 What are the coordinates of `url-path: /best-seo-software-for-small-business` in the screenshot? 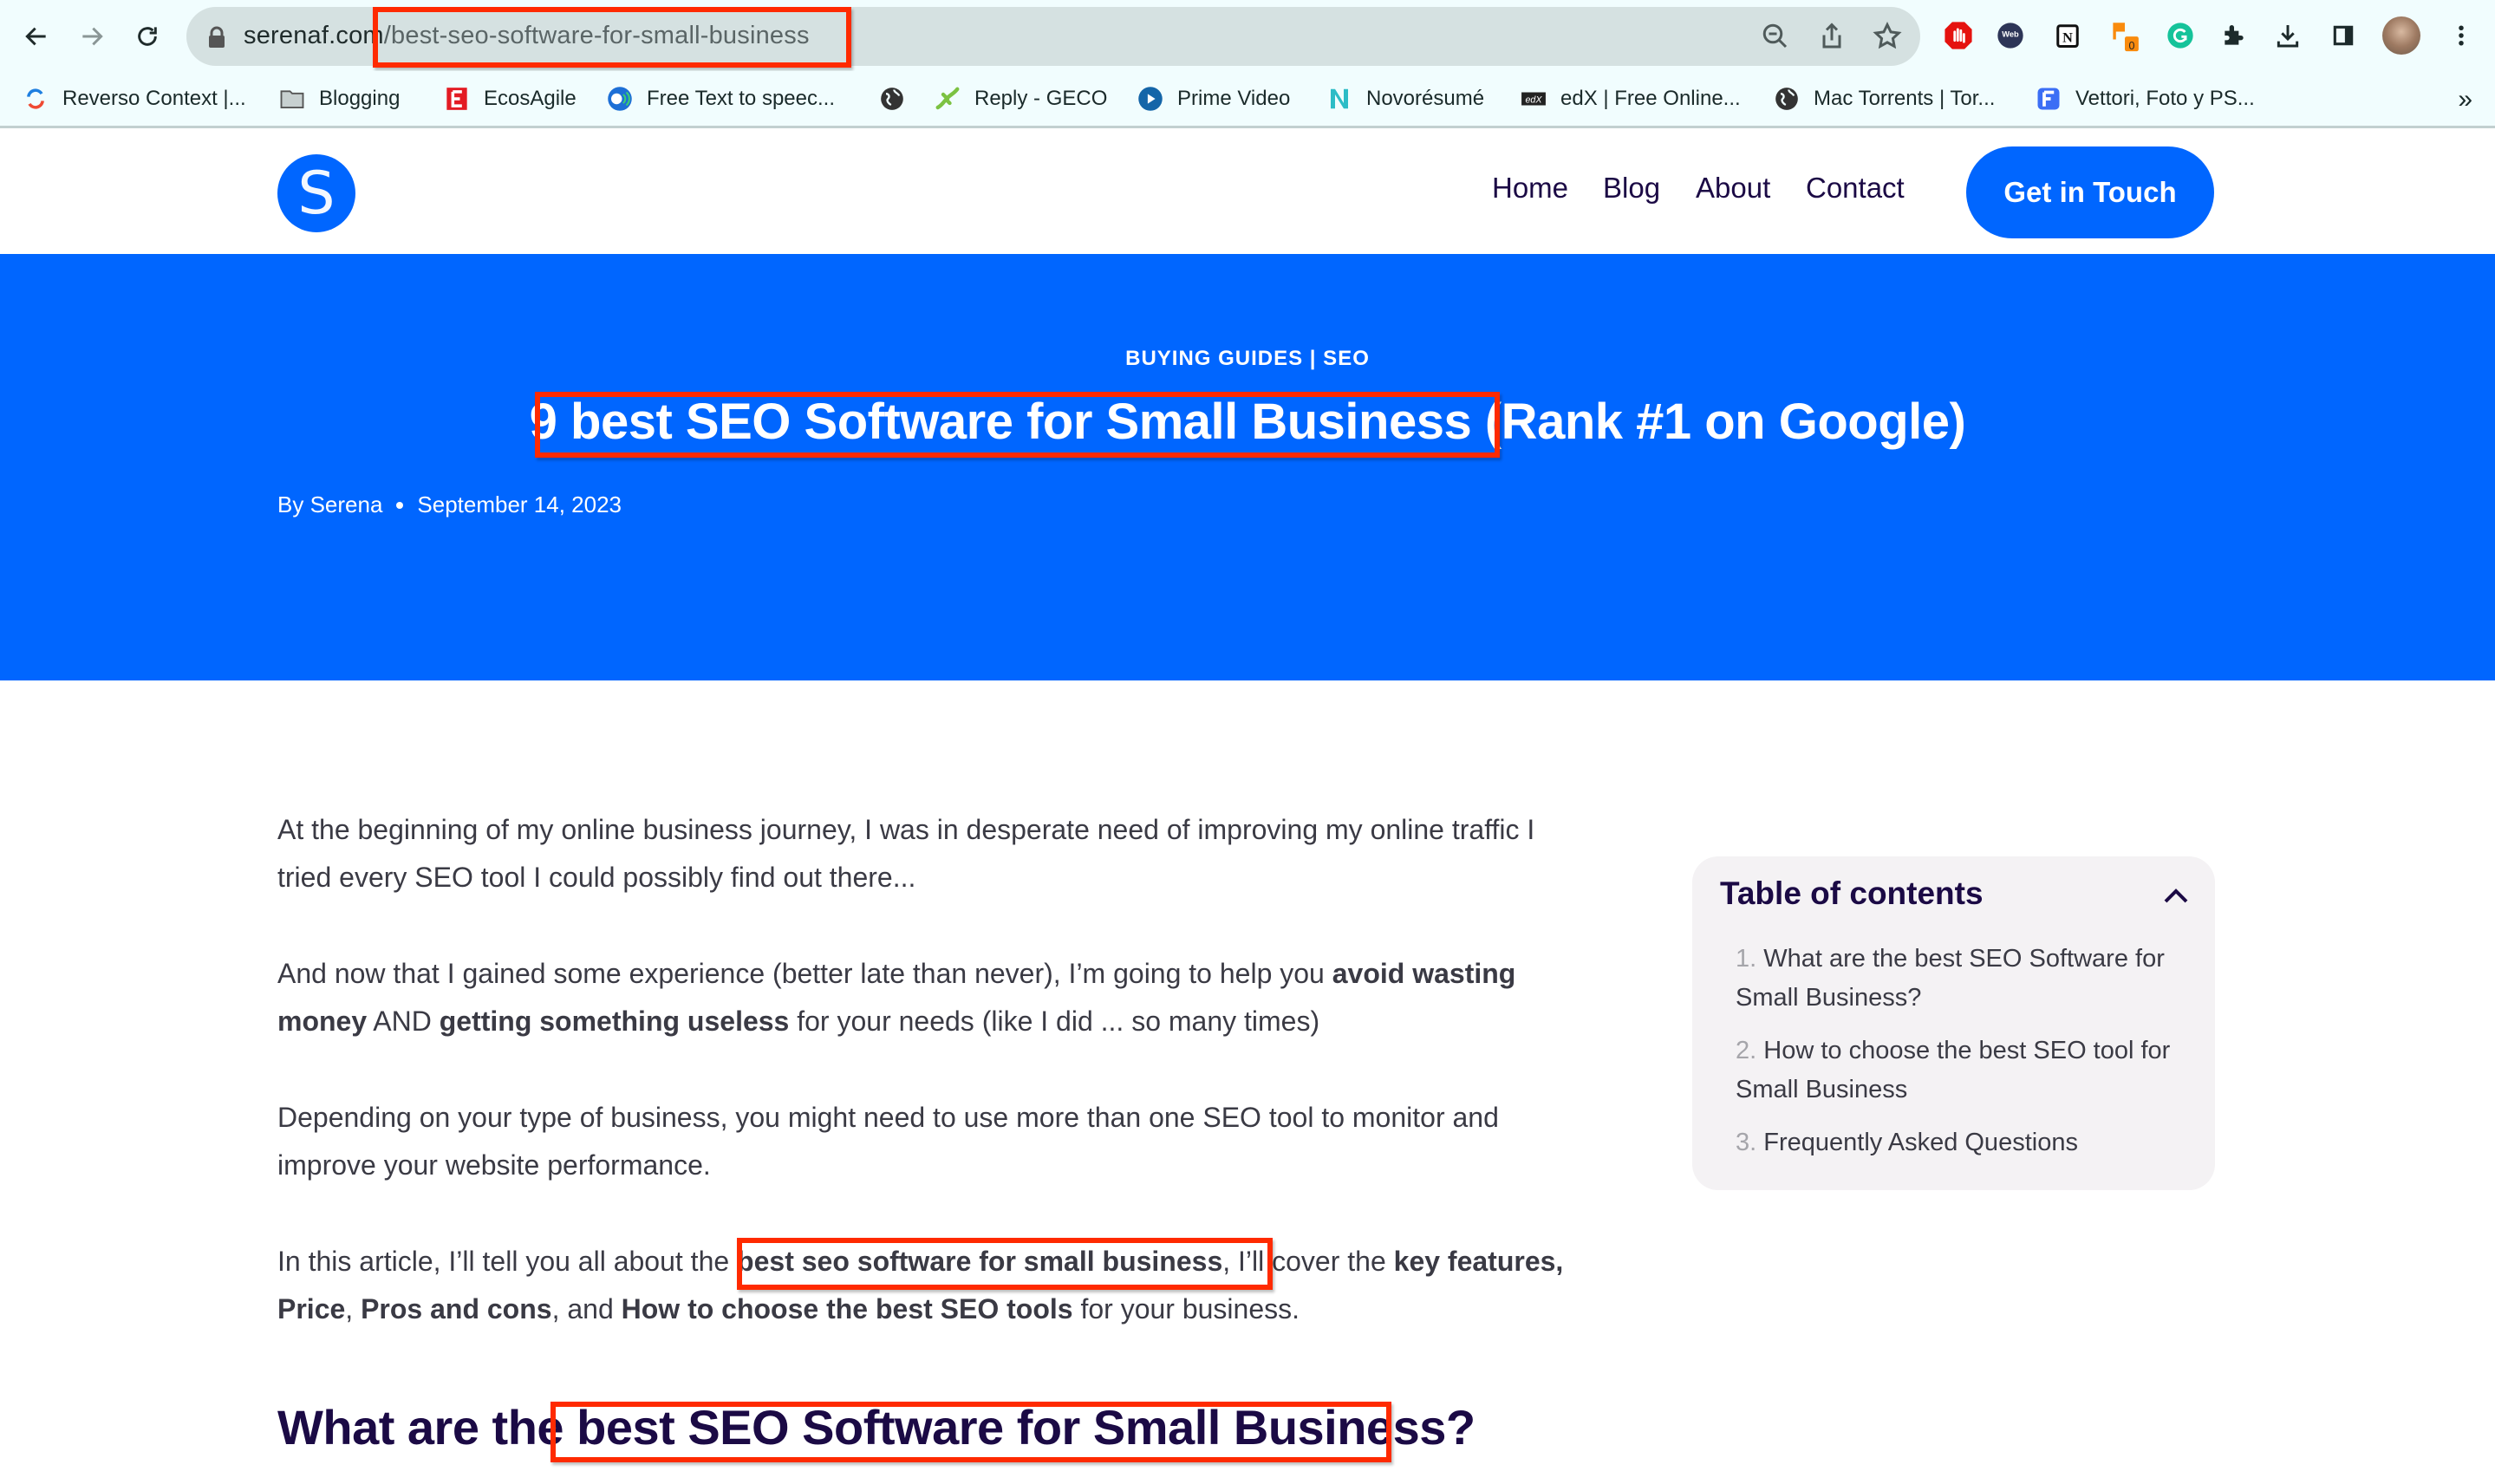 It's located at (596, 35).